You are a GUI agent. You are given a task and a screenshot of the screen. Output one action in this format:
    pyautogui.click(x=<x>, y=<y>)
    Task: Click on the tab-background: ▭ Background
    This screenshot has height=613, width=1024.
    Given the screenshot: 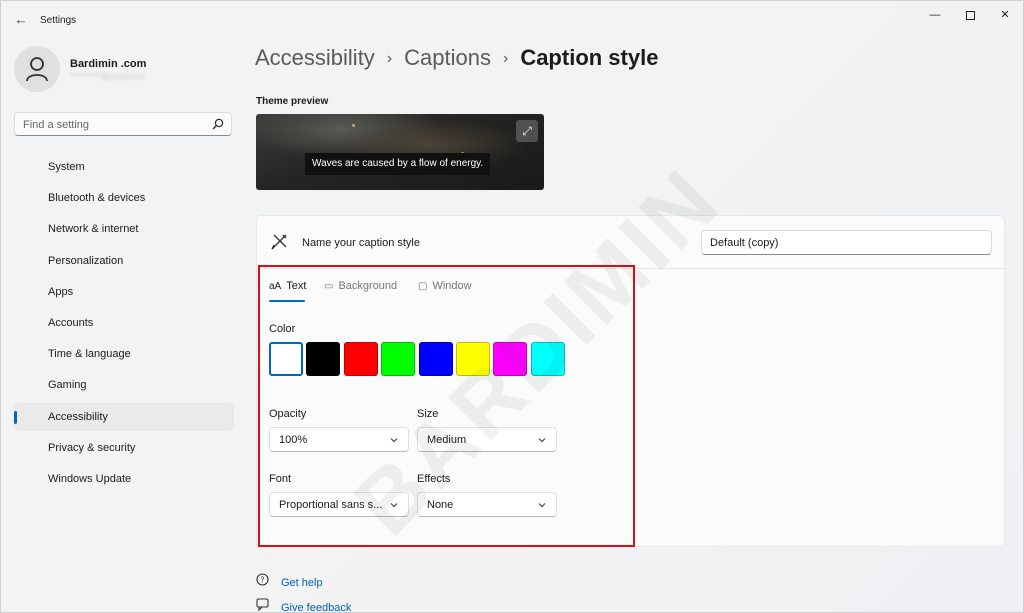 What is the action you would take?
    pyautogui.click(x=360, y=291)
    